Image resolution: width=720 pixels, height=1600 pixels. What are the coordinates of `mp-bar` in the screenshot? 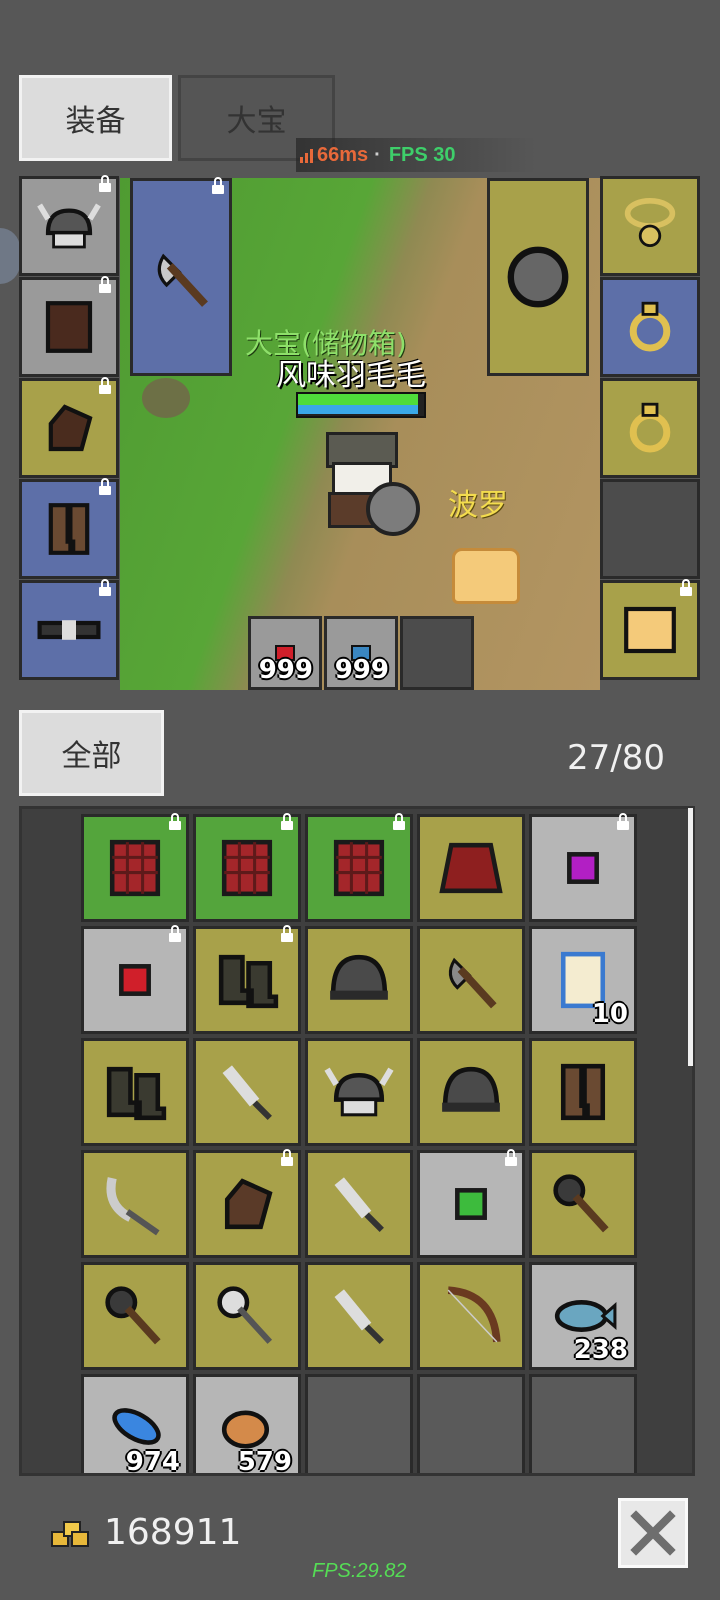 It's located at (358, 409).